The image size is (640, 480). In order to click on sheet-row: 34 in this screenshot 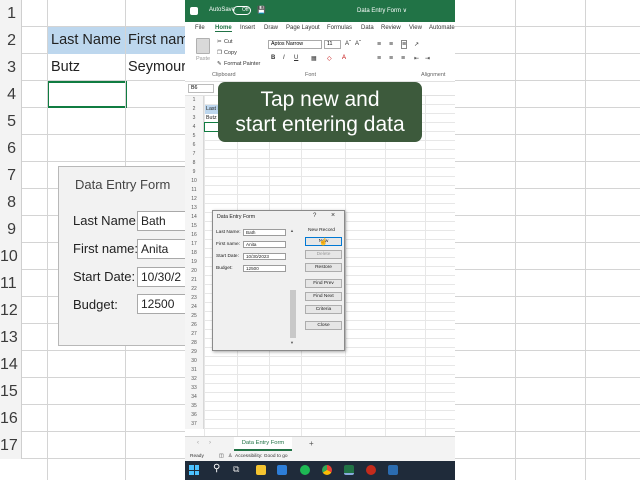, I will do `click(320, 397)`.